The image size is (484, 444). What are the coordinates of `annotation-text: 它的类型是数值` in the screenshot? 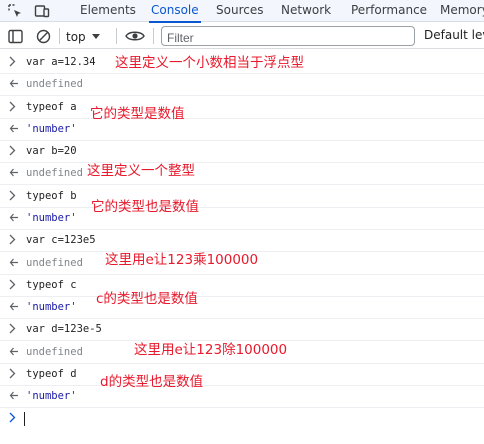 It's located at (137, 114).